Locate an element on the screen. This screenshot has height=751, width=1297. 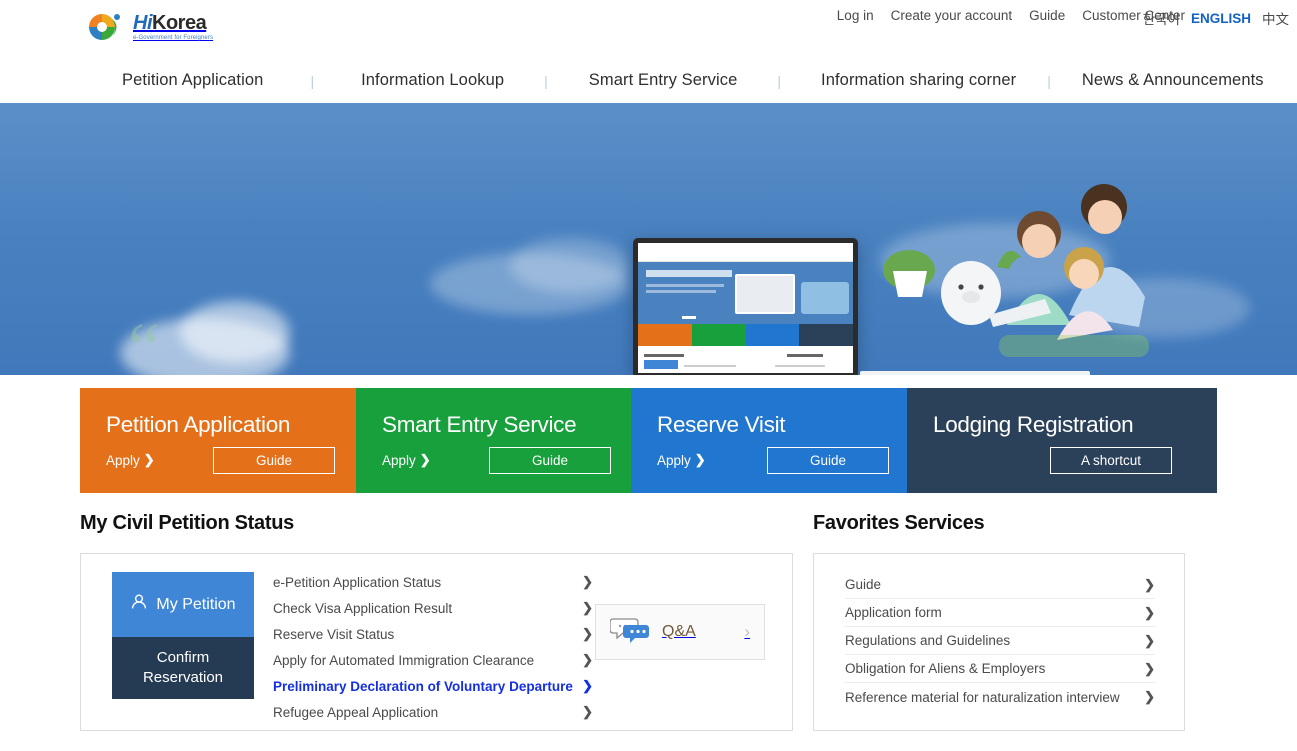
utility-link-create-account: Create your account is located at coordinates (952, 15).